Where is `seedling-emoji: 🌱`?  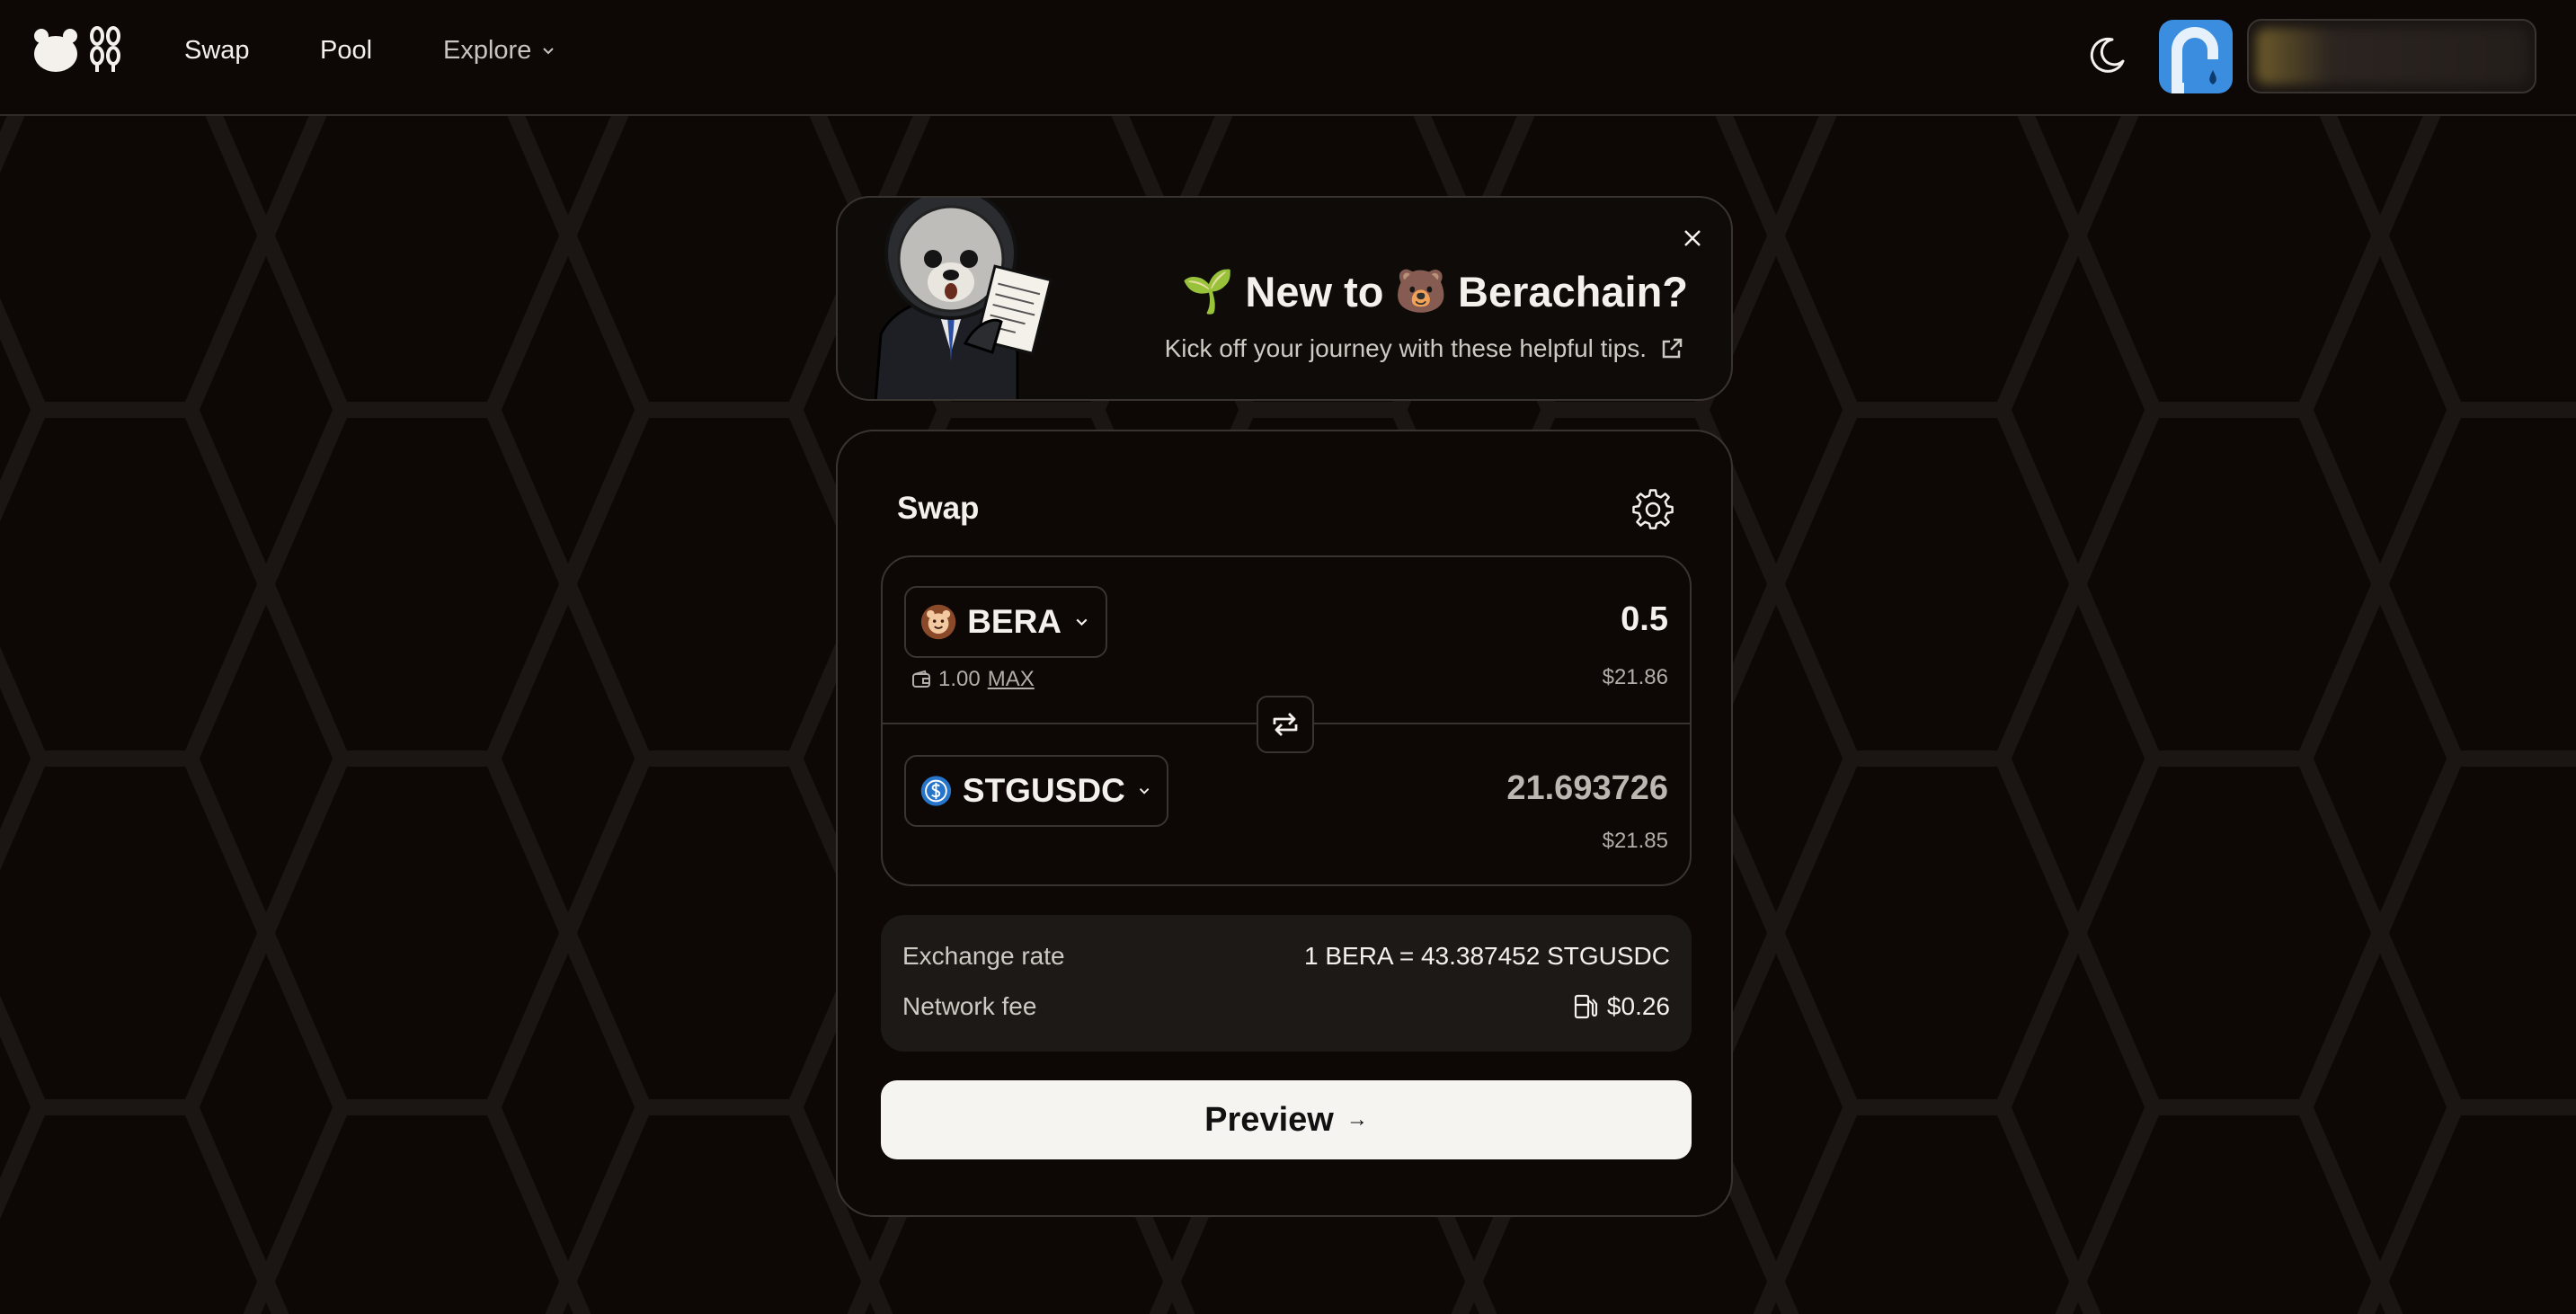
seedling-emoji: 🌱 is located at coordinates (1208, 291).